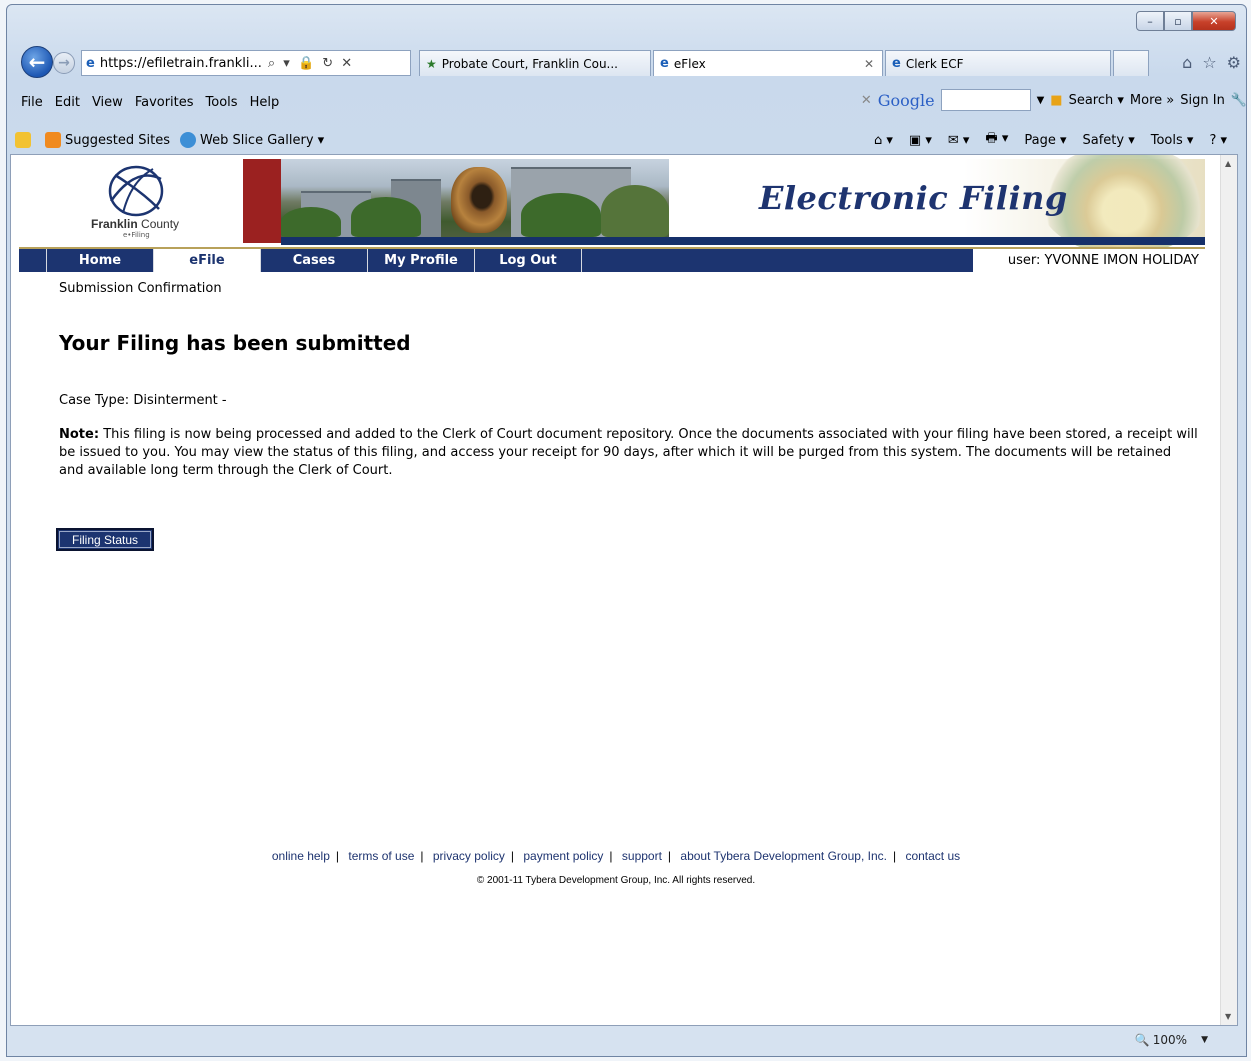 Image resolution: width=1251 pixels, height=1061 pixels. What do you see at coordinates (866, 100) in the screenshot?
I see `close-toolbar-icon: ✕` at bounding box center [866, 100].